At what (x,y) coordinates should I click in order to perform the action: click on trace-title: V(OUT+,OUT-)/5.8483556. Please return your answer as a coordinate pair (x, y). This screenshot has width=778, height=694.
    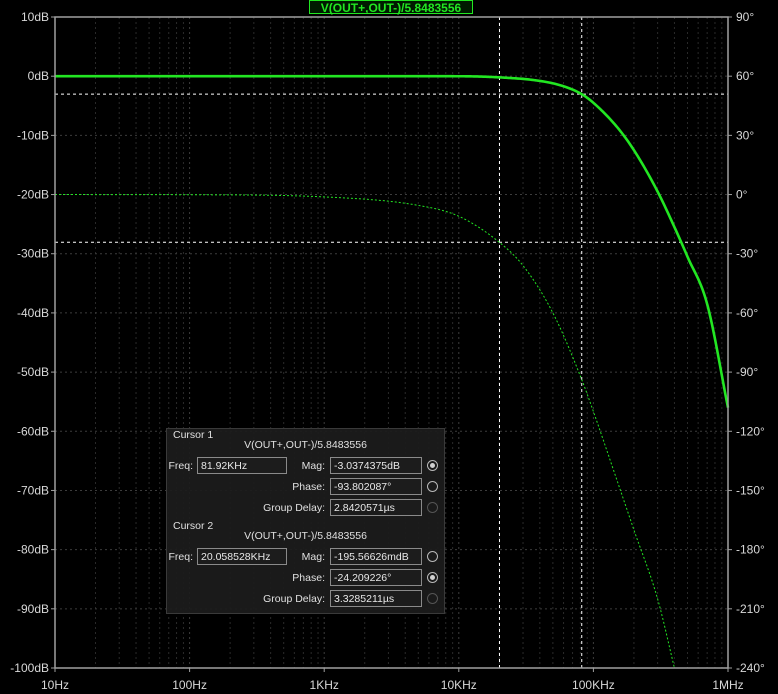
    Looking at the image, I should click on (391, 7).